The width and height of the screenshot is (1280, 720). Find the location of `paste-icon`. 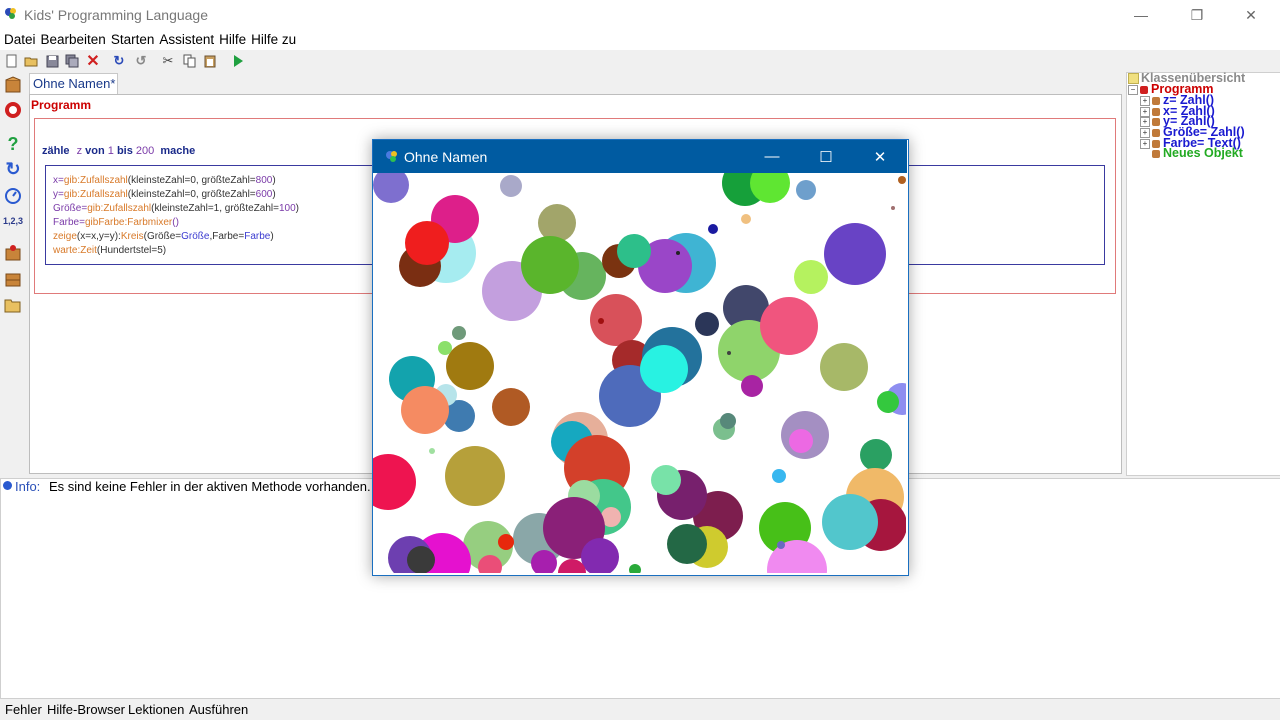

paste-icon is located at coordinates (210, 61).